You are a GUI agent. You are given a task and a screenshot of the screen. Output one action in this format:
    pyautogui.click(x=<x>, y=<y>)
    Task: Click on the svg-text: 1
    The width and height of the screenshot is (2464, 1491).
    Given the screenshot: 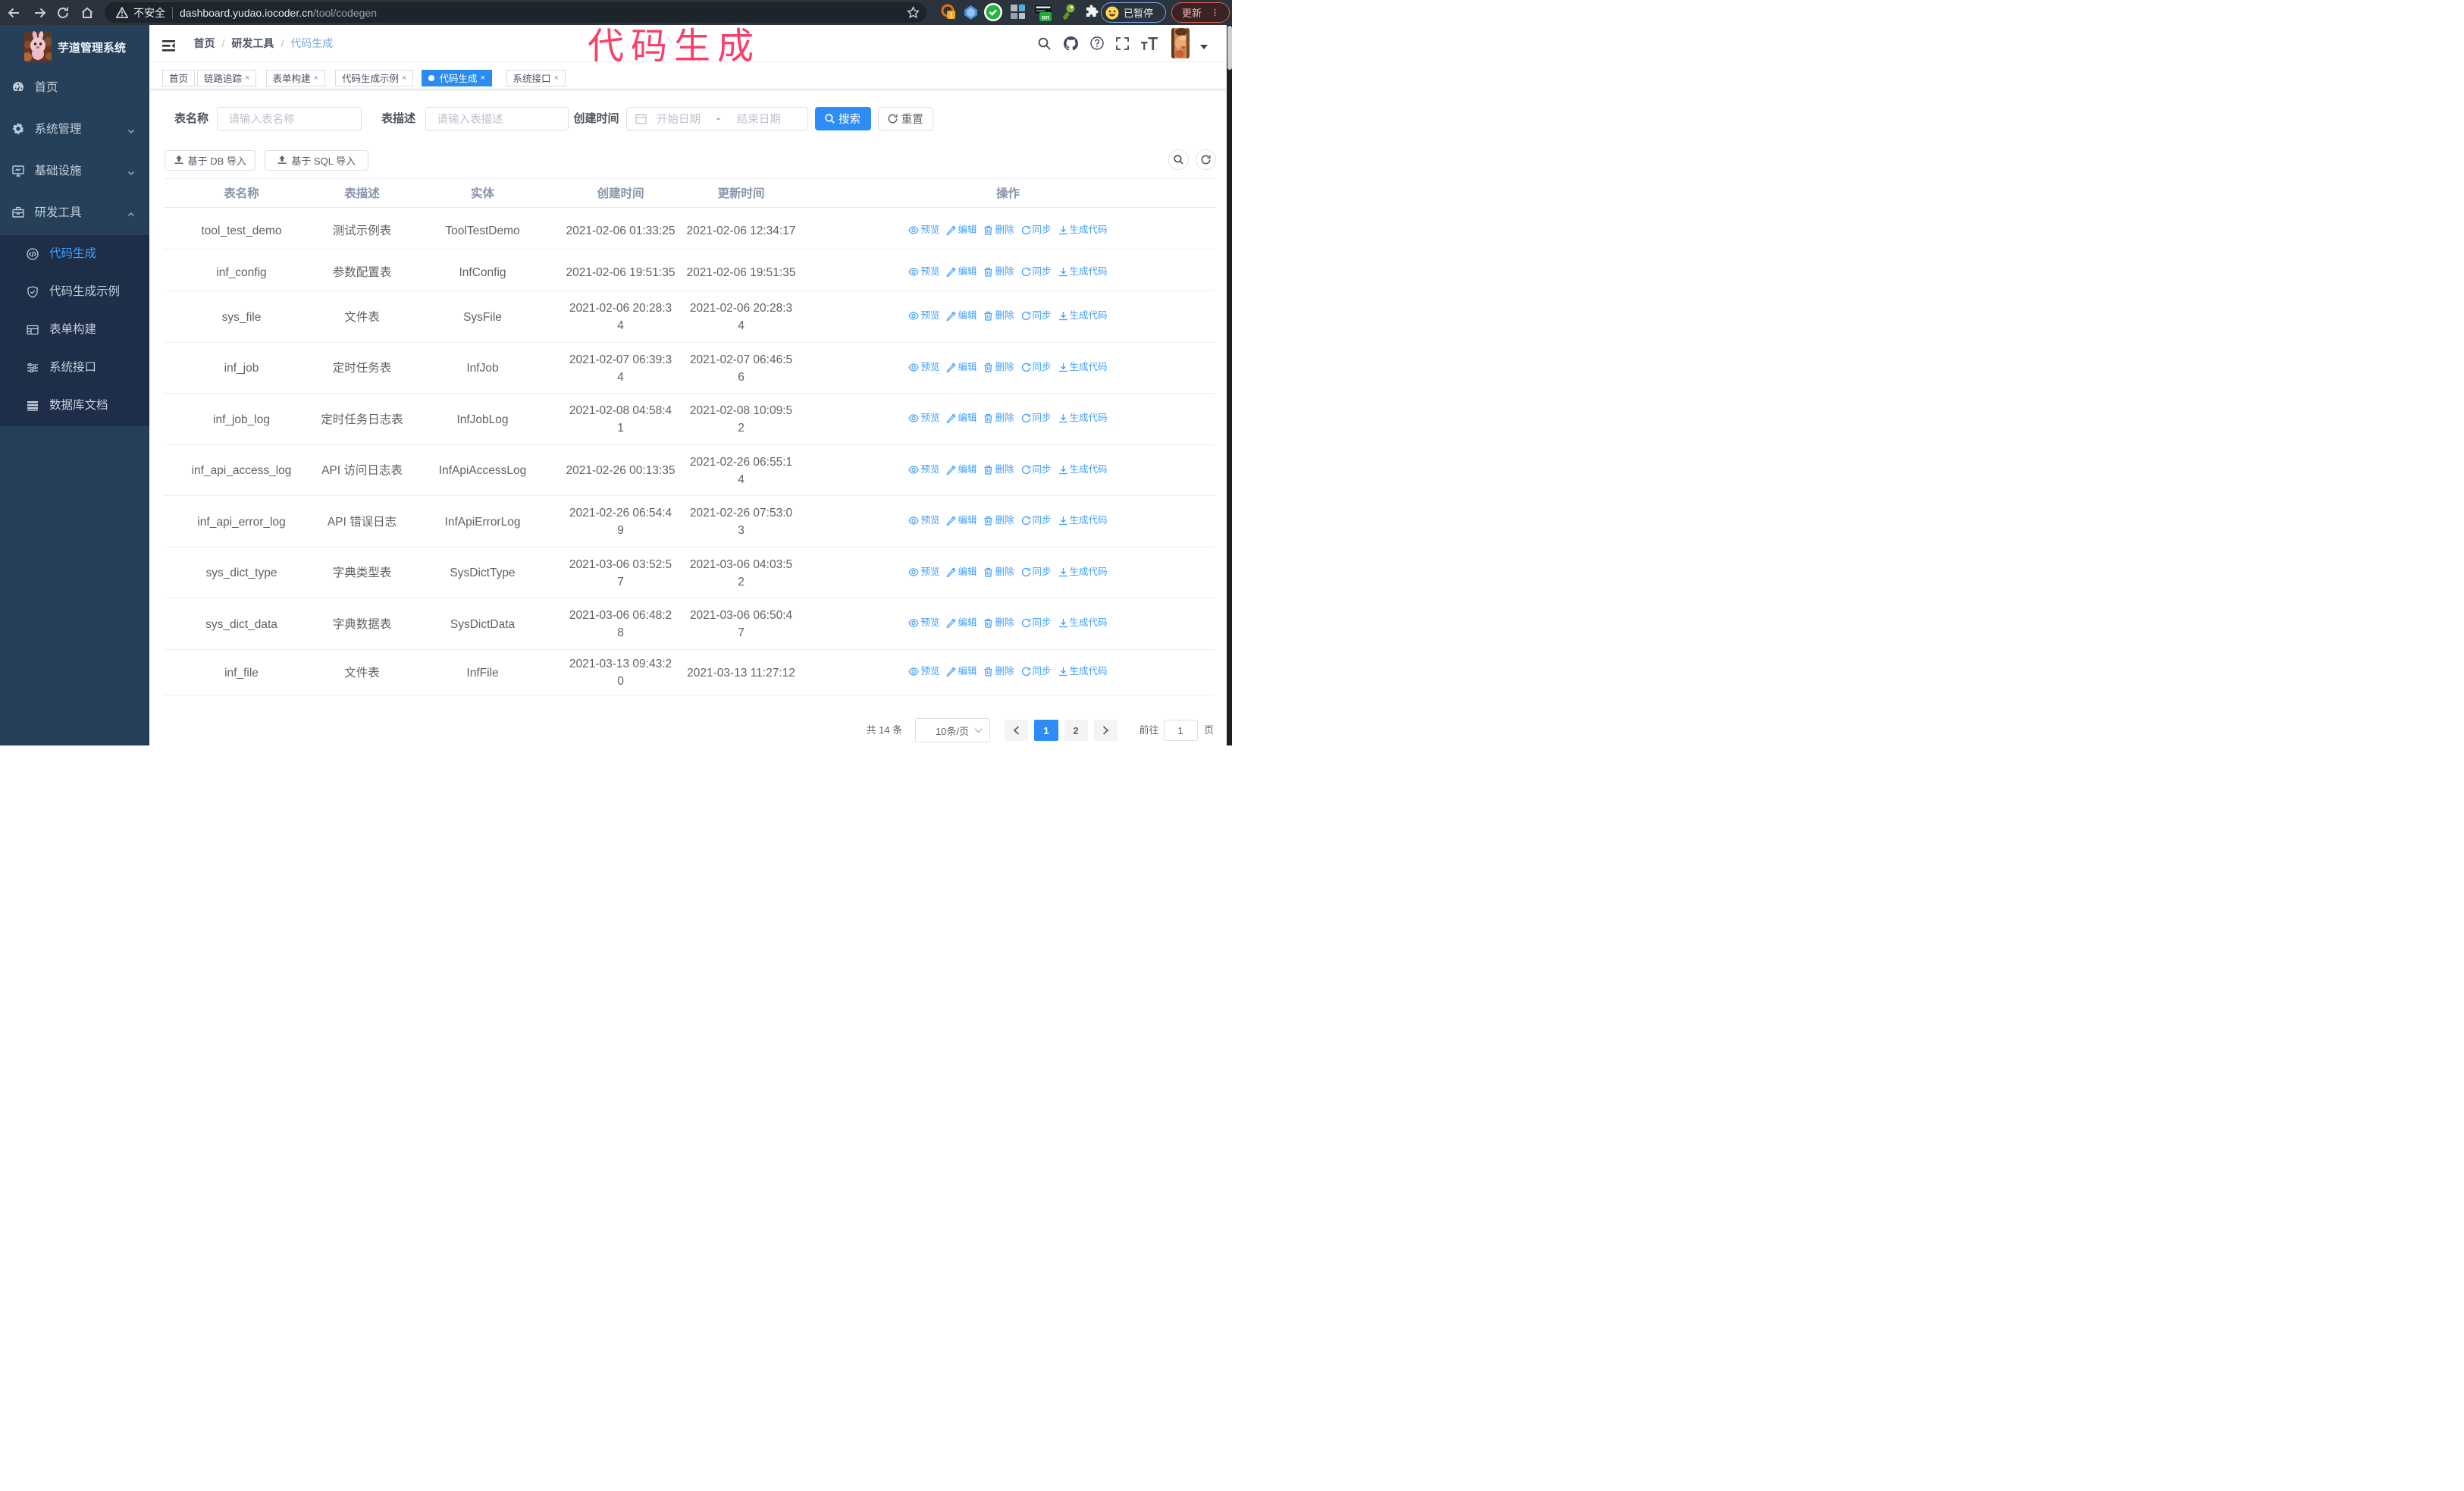 What is the action you would take?
    pyautogui.click(x=951, y=15)
    